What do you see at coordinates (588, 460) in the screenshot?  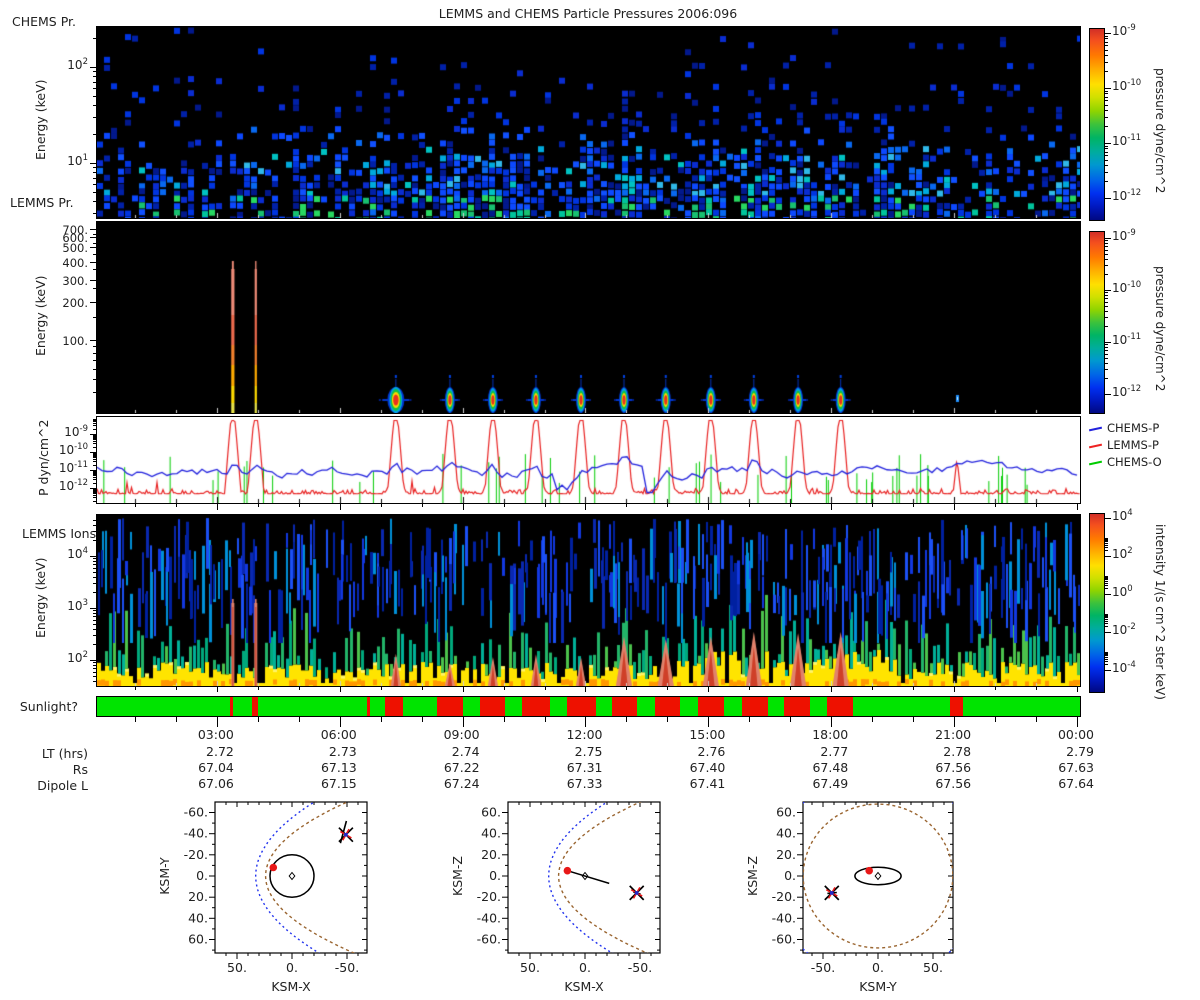 I see `pressure-line-plot` at bounding box center [588, 460].